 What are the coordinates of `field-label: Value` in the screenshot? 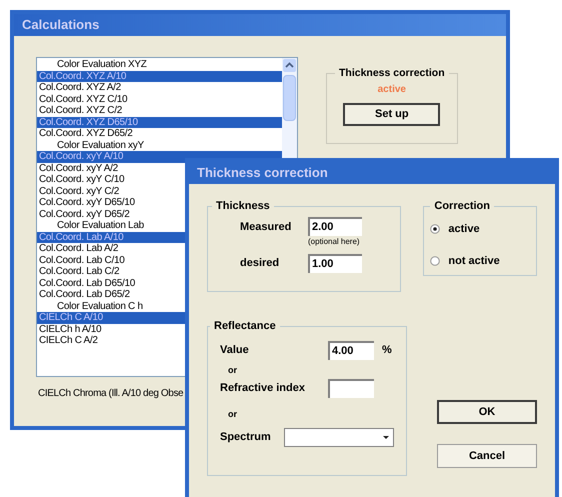 It's located at (235, 350).